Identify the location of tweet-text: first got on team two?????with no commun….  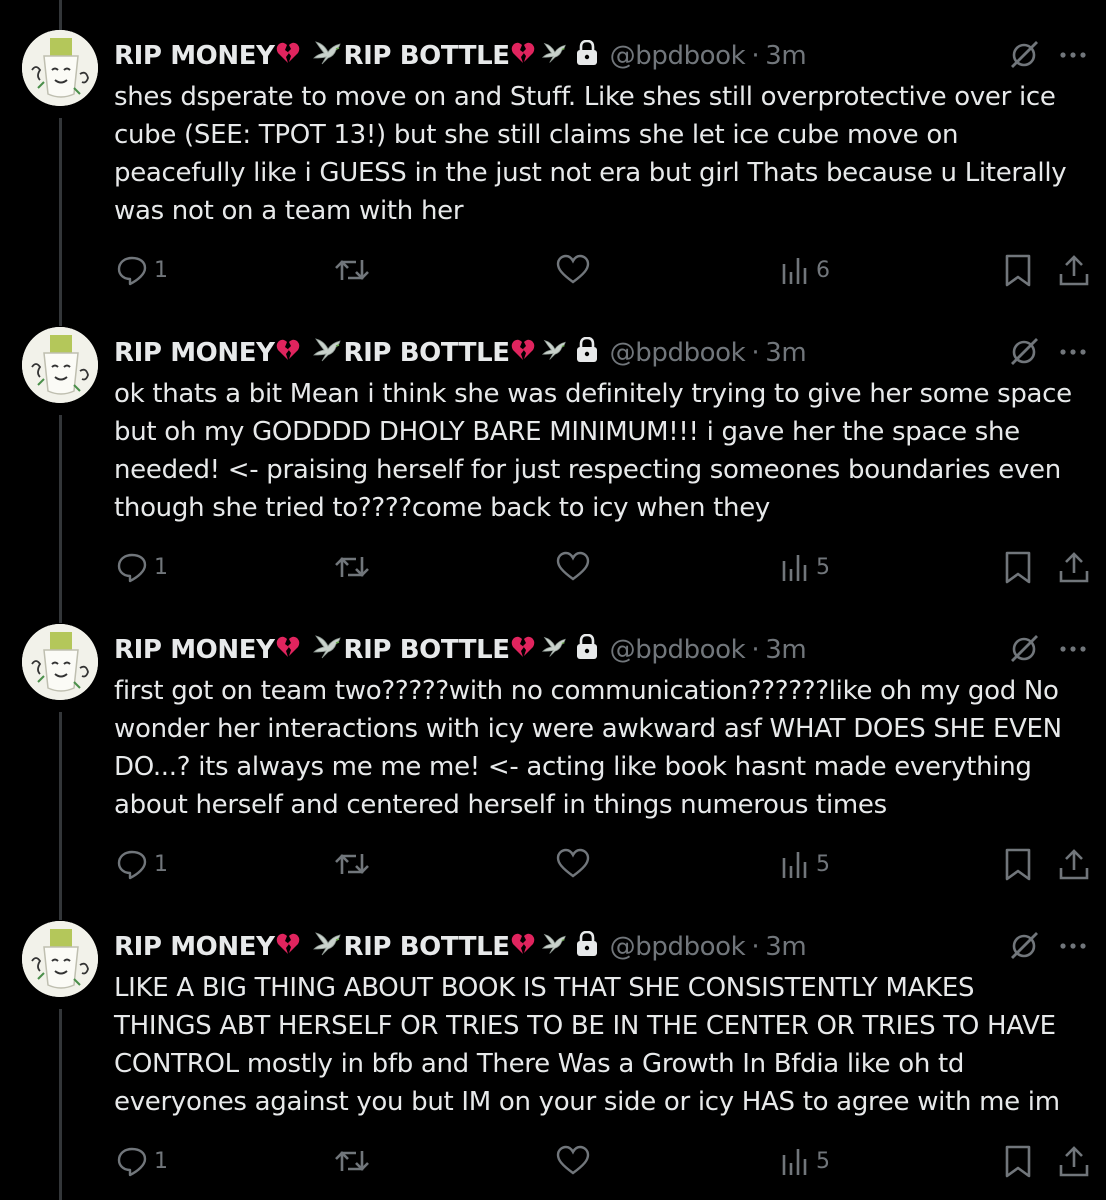
(588, 748).